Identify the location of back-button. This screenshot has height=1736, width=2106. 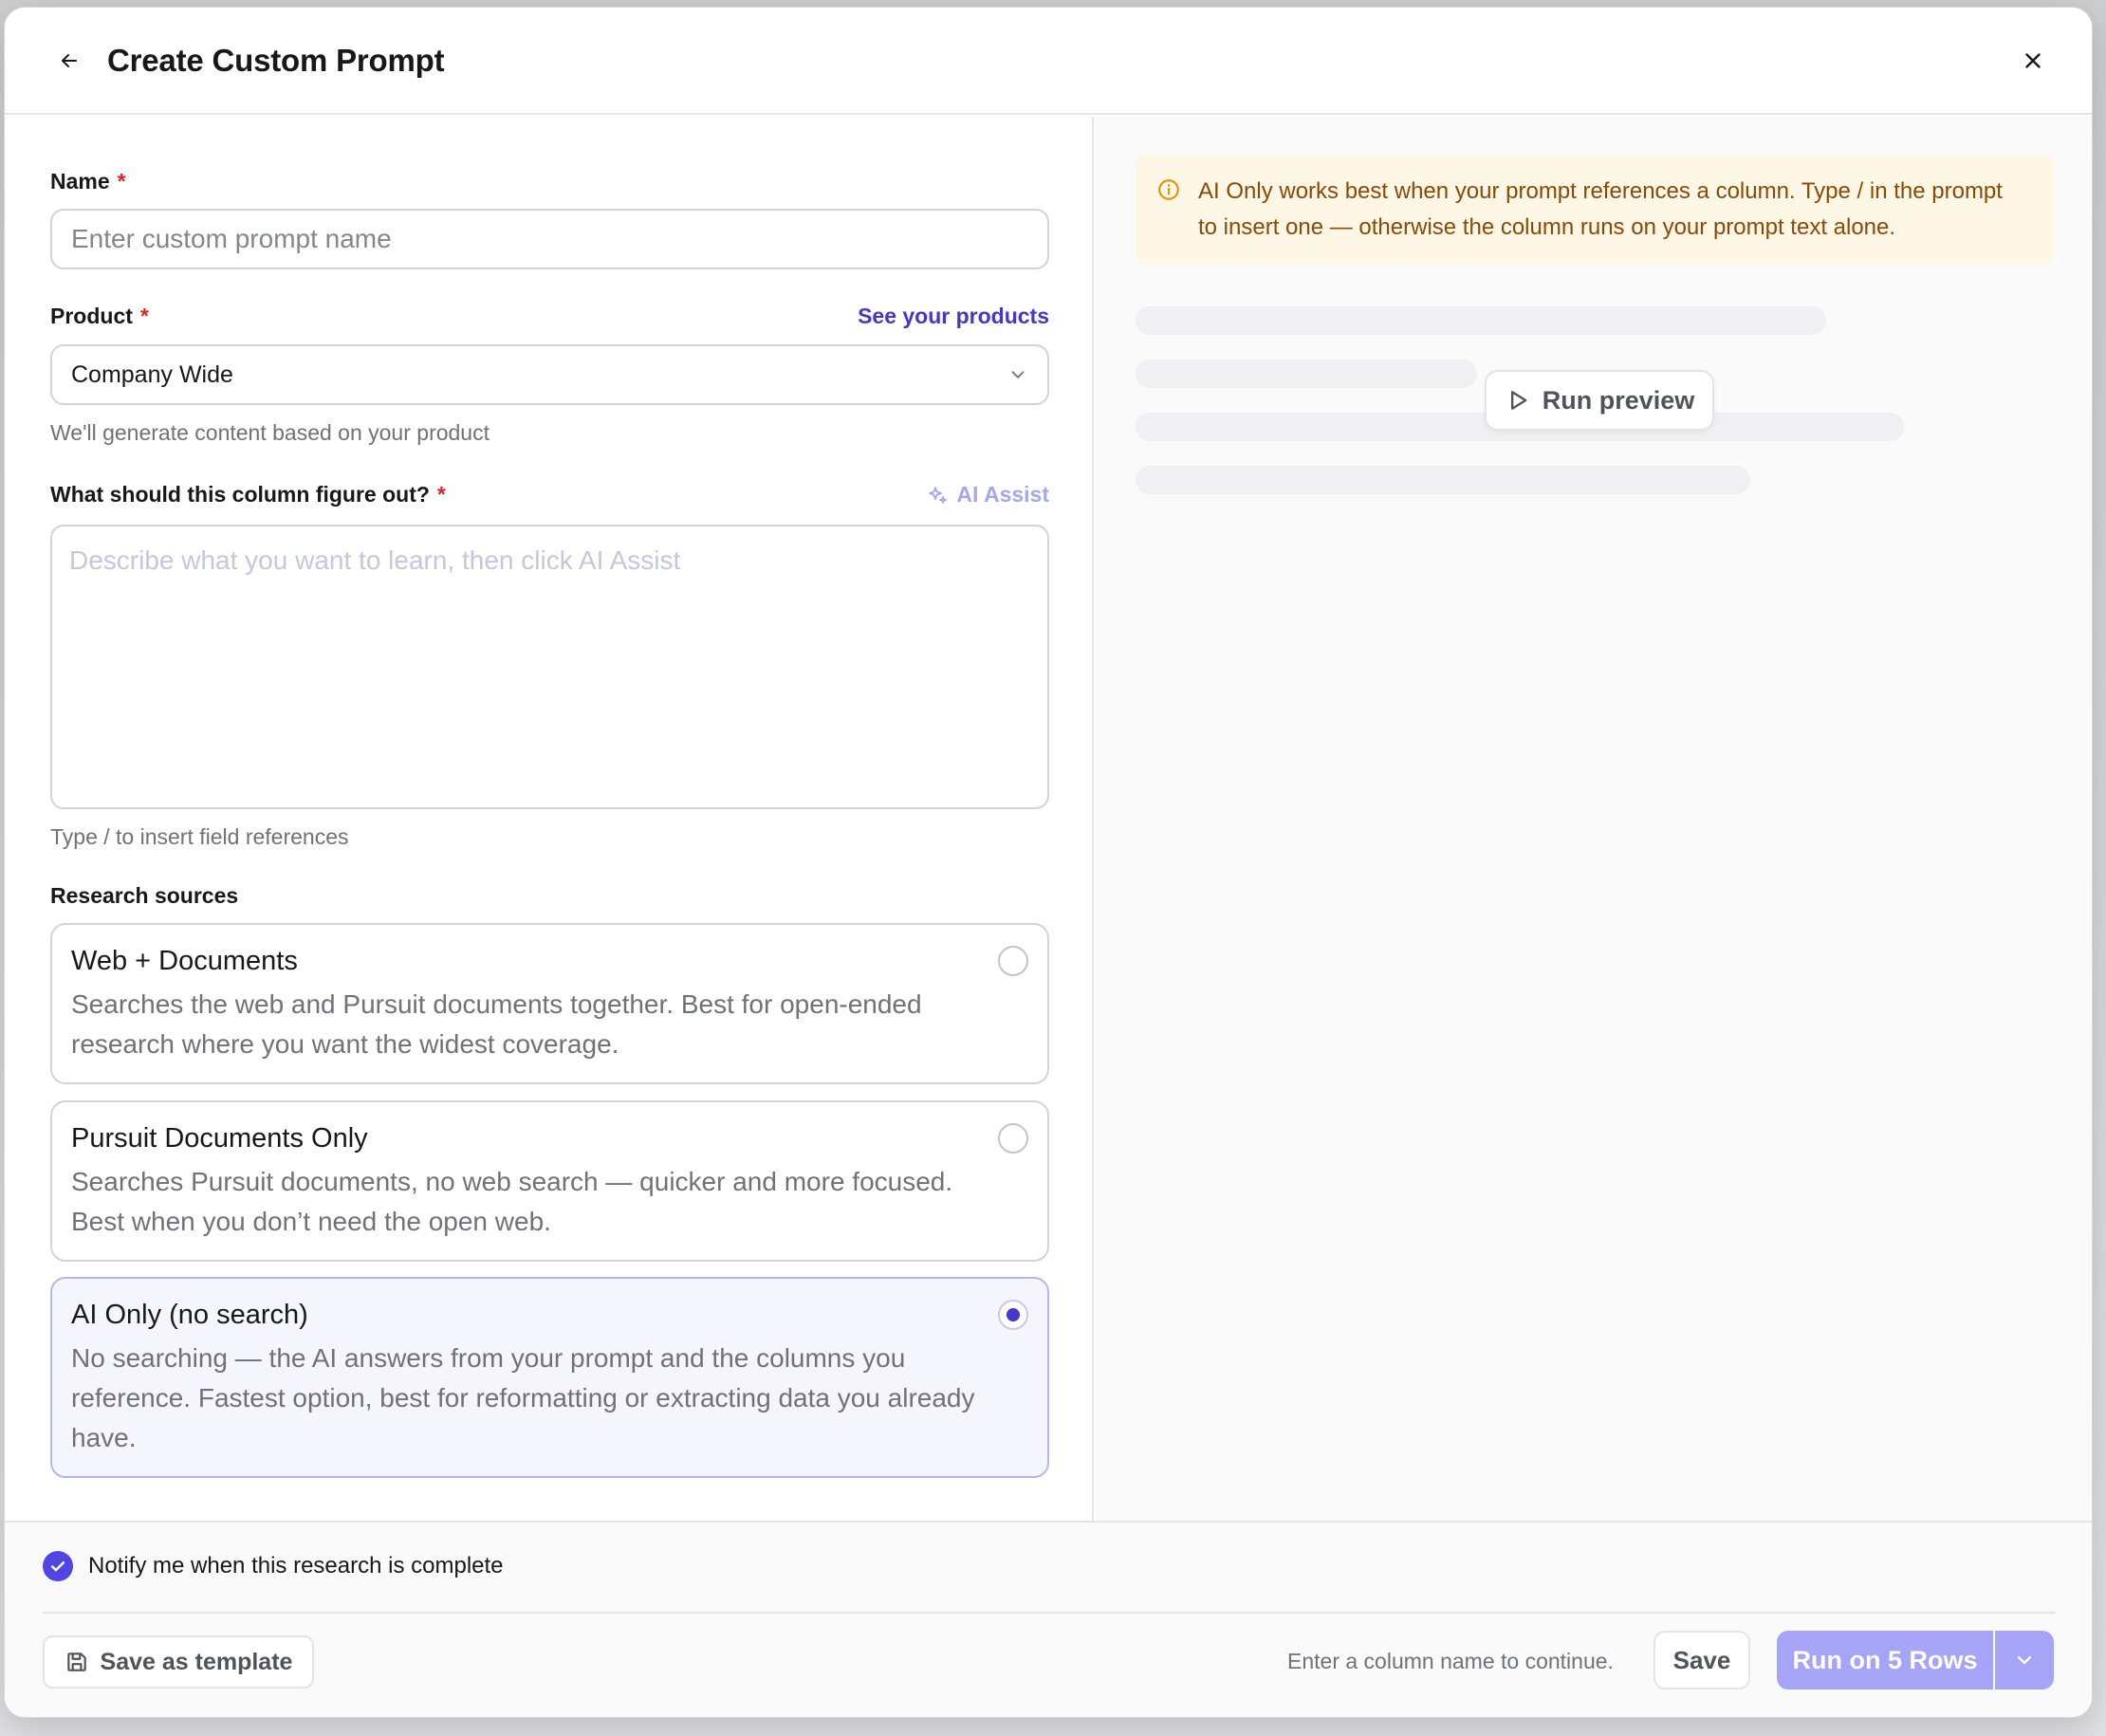
(69, 61).